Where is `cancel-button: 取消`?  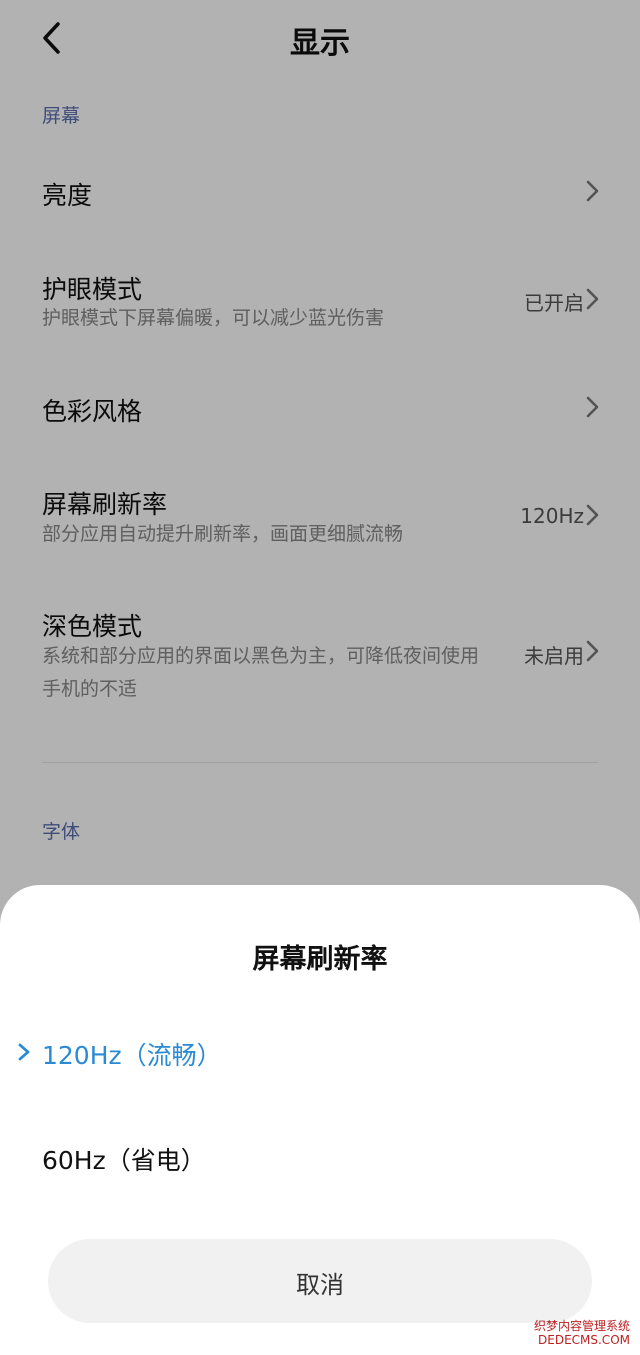 cancel-button: 取消 is located at coordinates (320, 1281).